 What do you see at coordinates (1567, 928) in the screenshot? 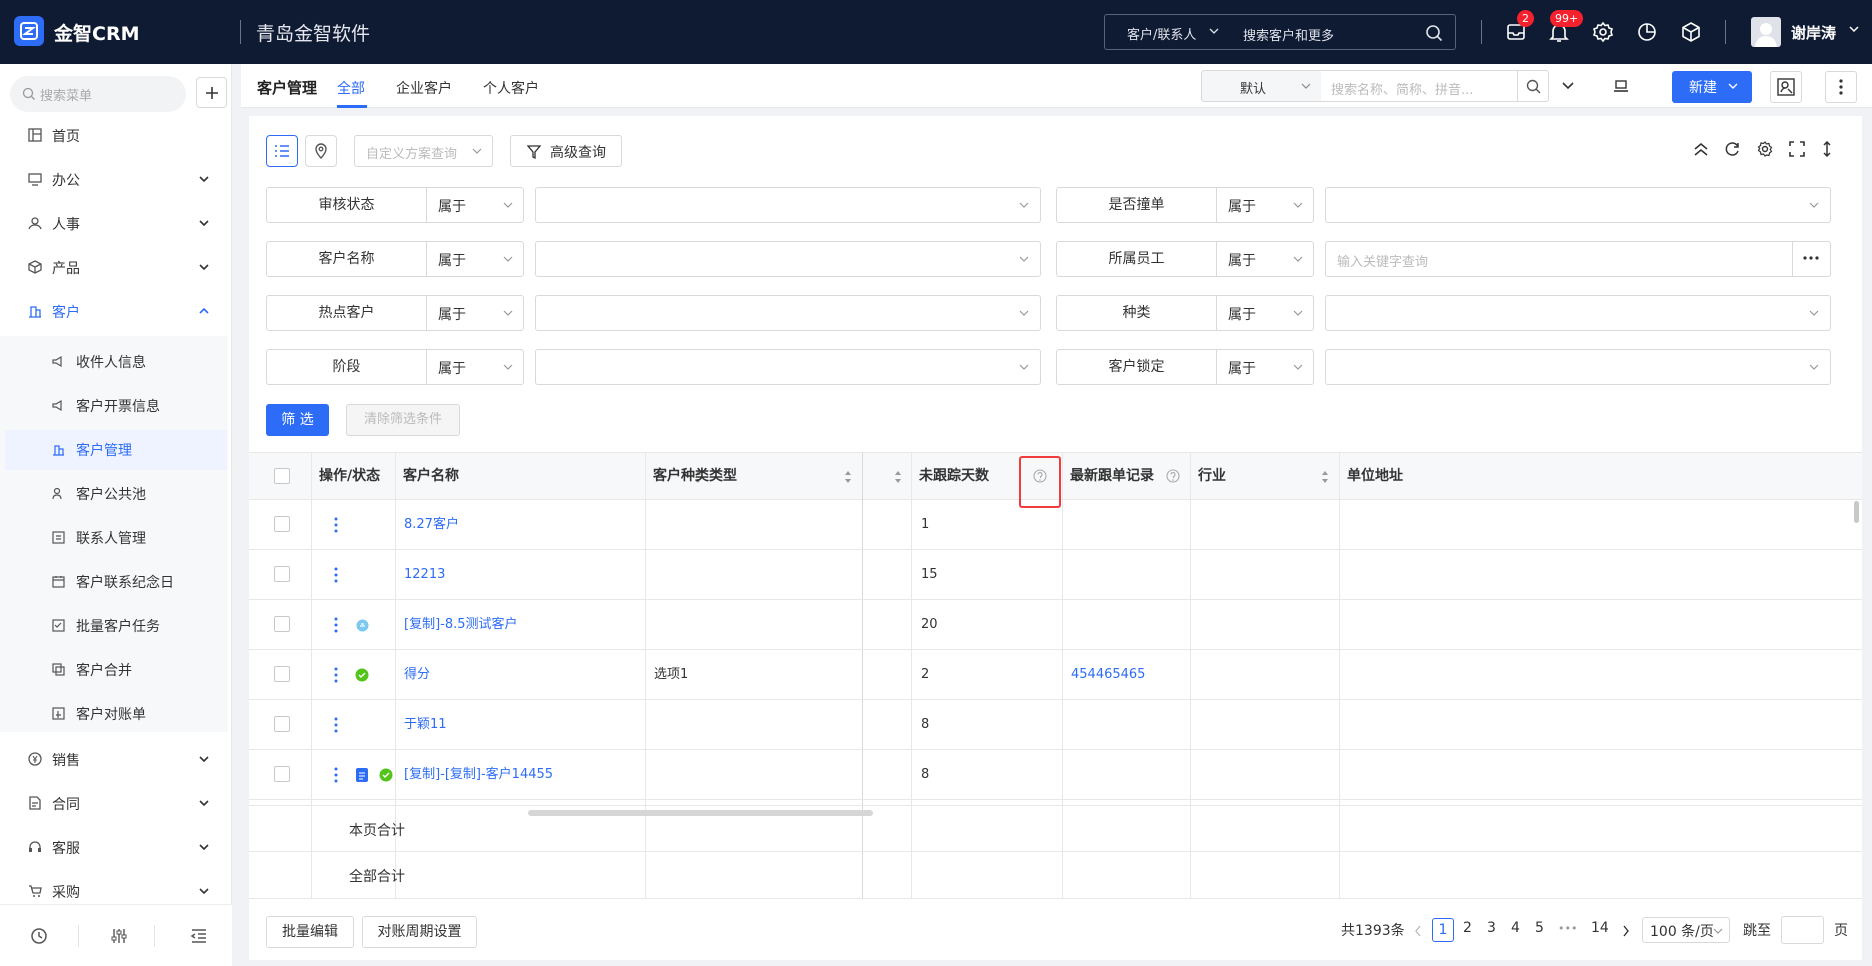
I see `page-ellipsis: •••` at bounding box center [1567, 928].